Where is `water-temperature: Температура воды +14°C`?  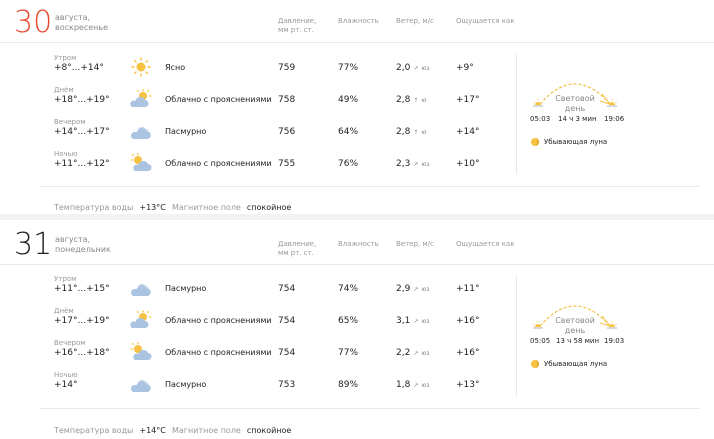 water-temperature: Температура воды +14°C is located at coordinates (110, 430).